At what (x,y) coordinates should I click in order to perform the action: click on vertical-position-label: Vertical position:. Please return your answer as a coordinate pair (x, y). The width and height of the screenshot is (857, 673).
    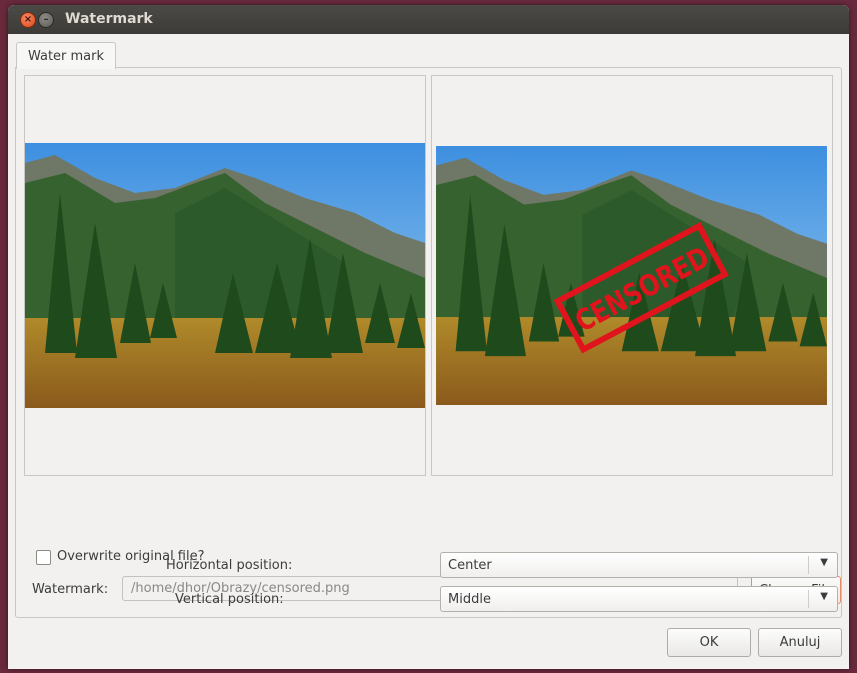
    Looking at the image, I should click on (229, 599).